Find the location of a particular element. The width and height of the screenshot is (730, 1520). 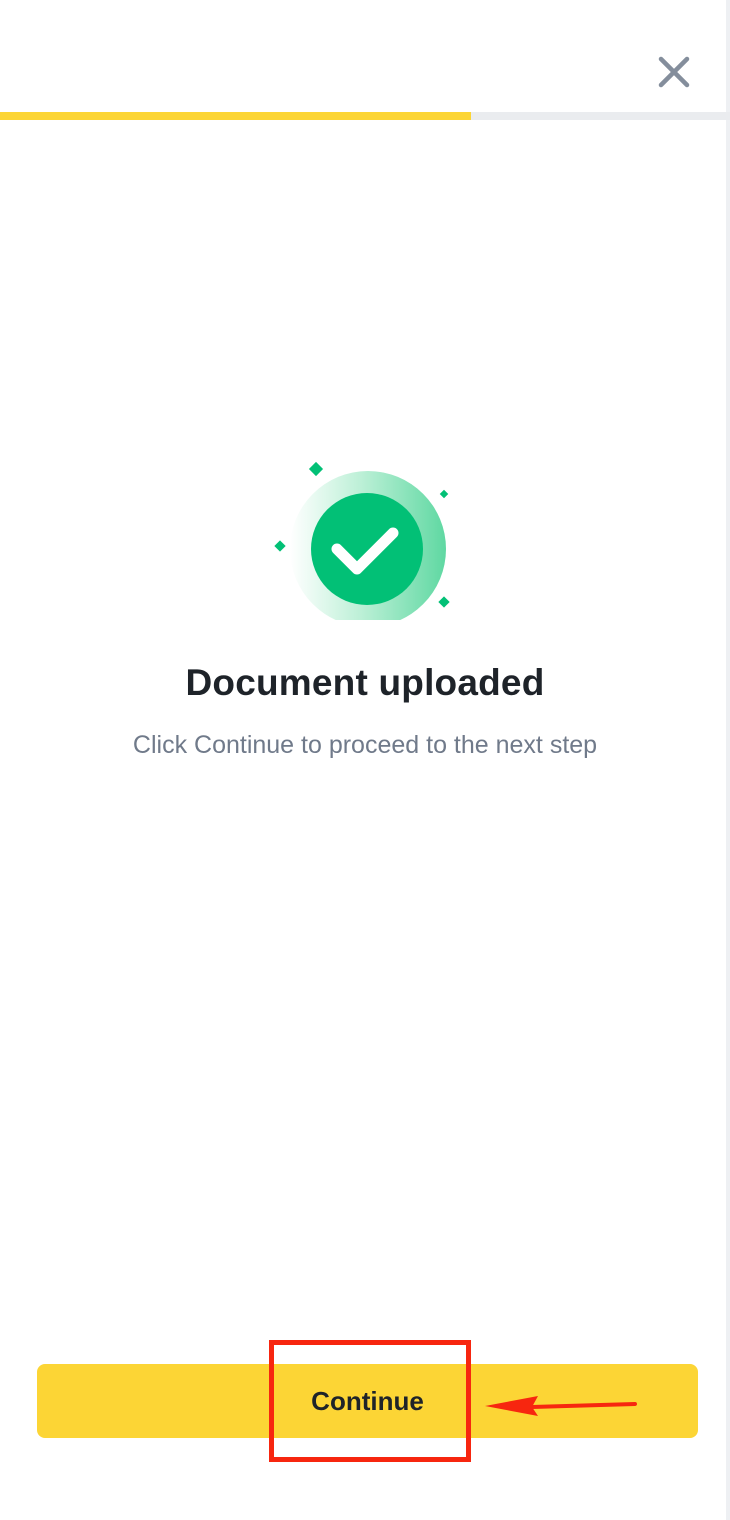

continue-button-label: Continue is located at coordinates (367, 1400).